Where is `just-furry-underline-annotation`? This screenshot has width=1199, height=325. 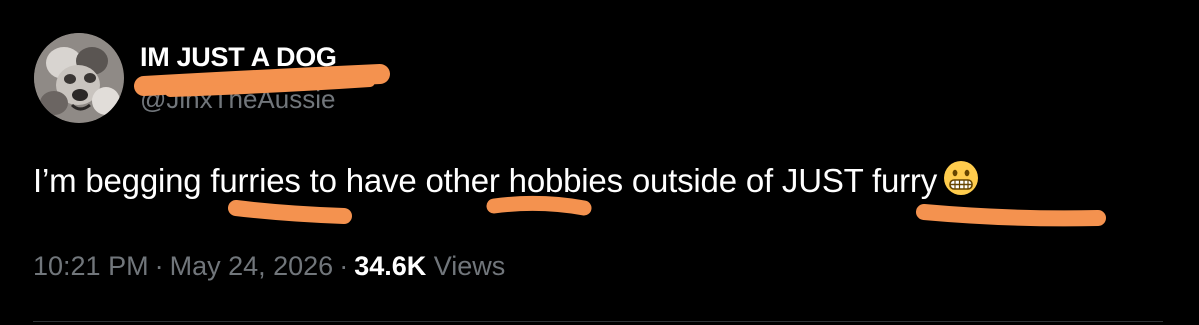 just-furry-underline-annotation is located at coordinates (1011, 215).